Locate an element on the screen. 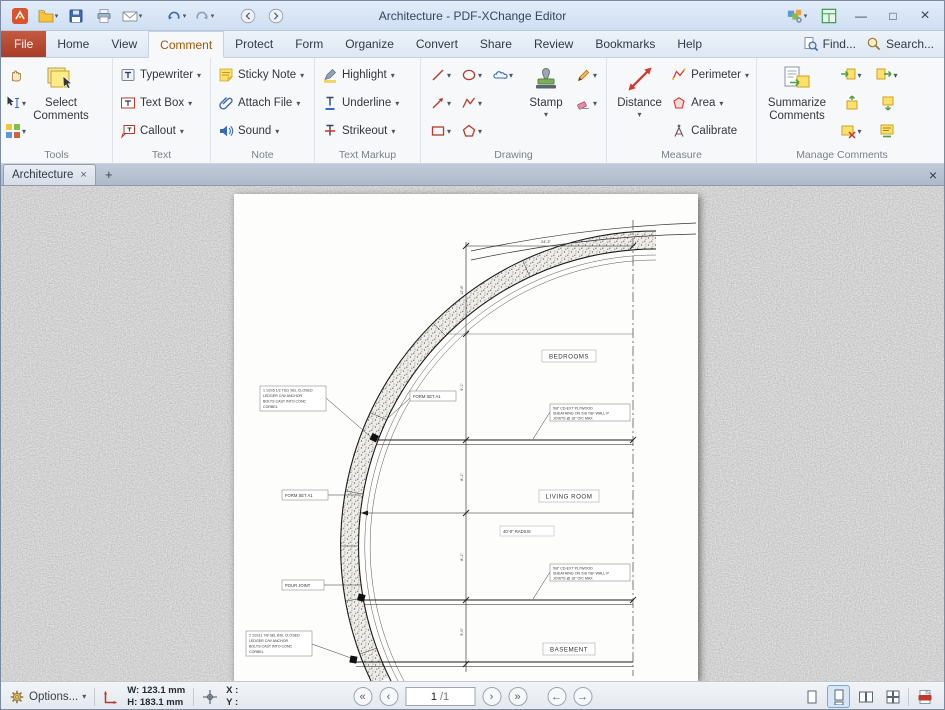 This screenshot has height=710, width=945. select-comments-button: Select Comments is located at coordinates (61, 92).